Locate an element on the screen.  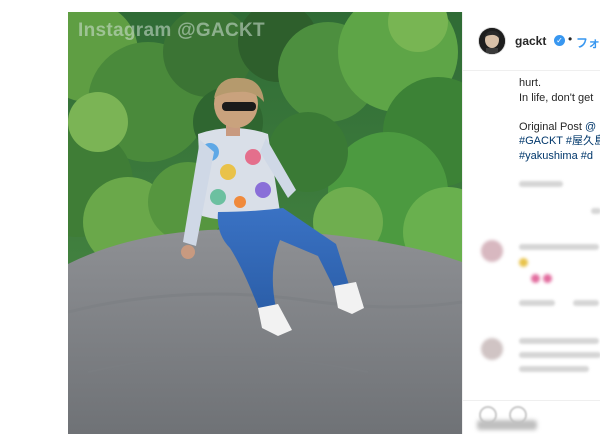
follow-button: フォロ is located at coordinates (588, 42).